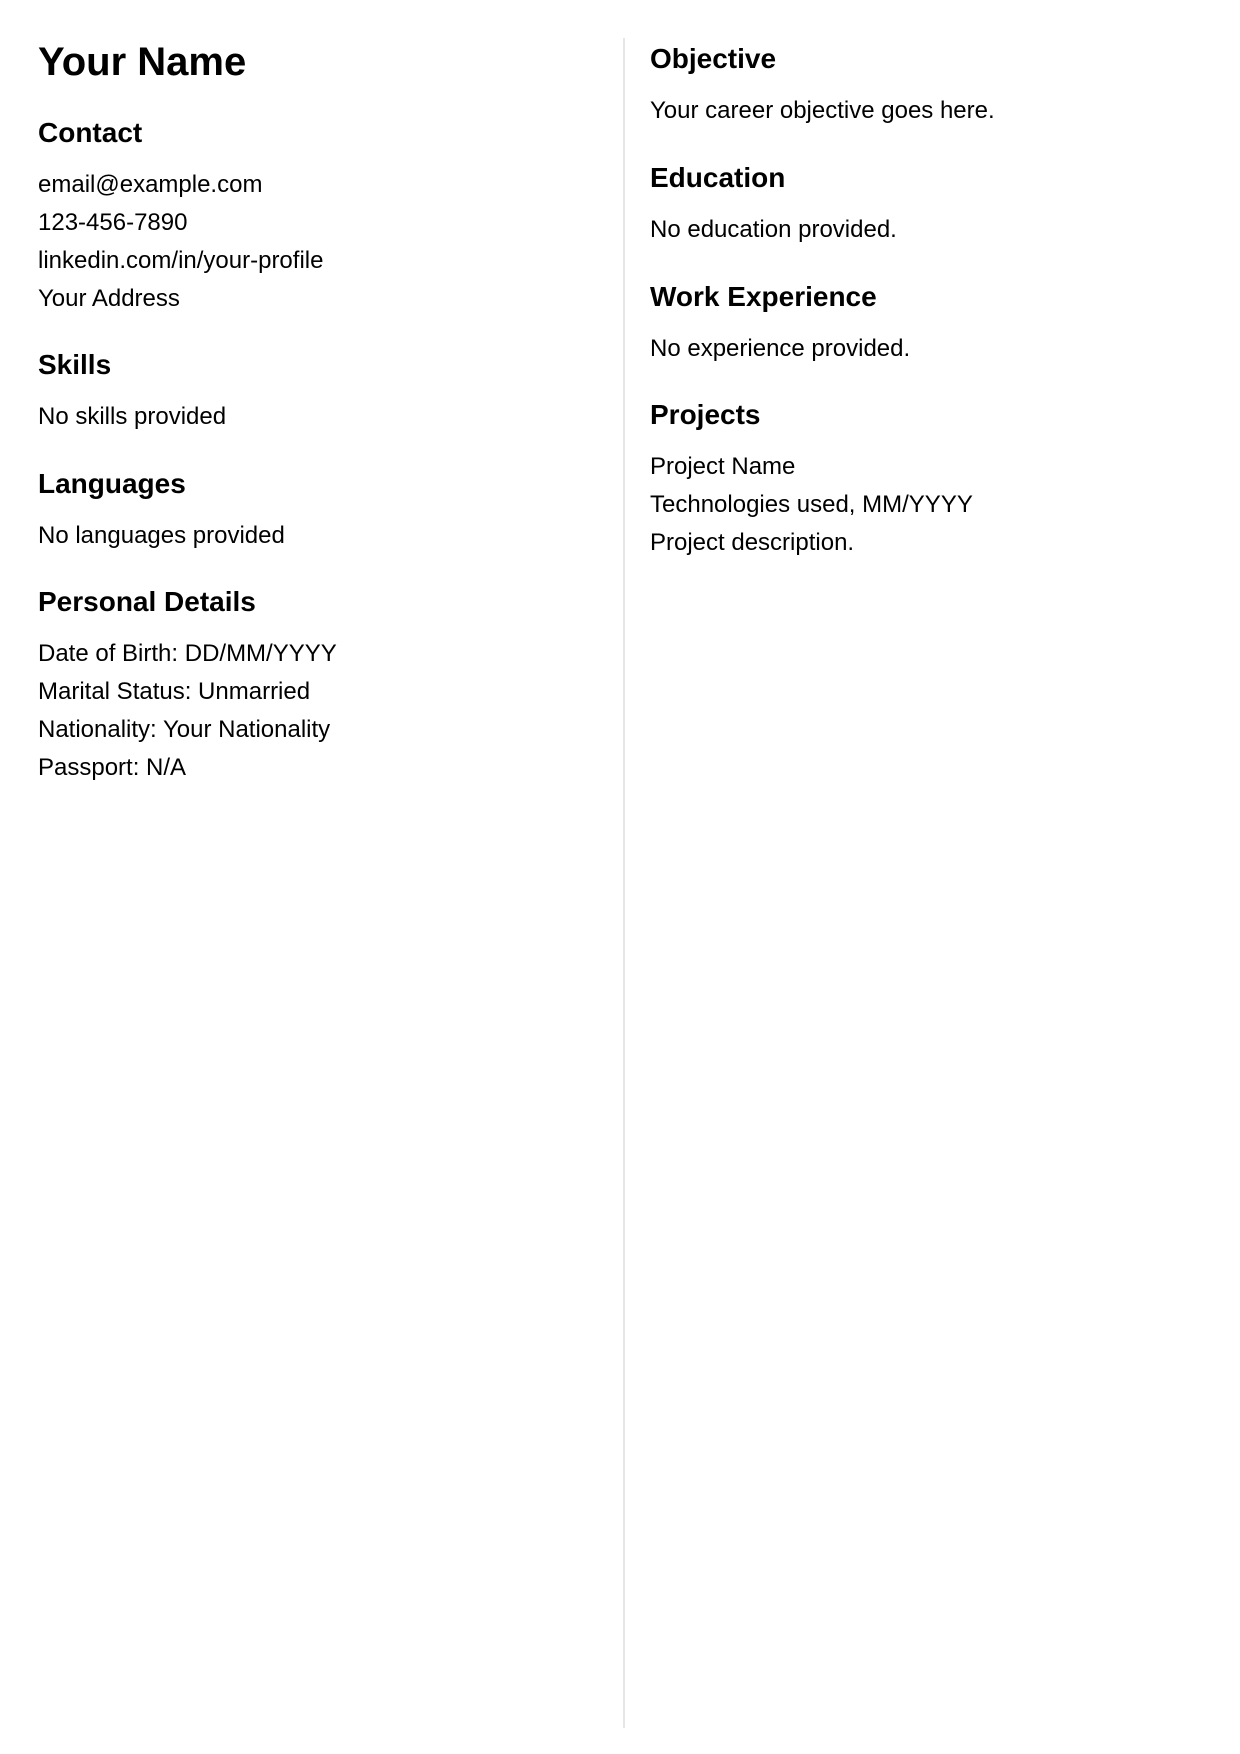  I want to click on education-section: No education provided., so click(773, 230).